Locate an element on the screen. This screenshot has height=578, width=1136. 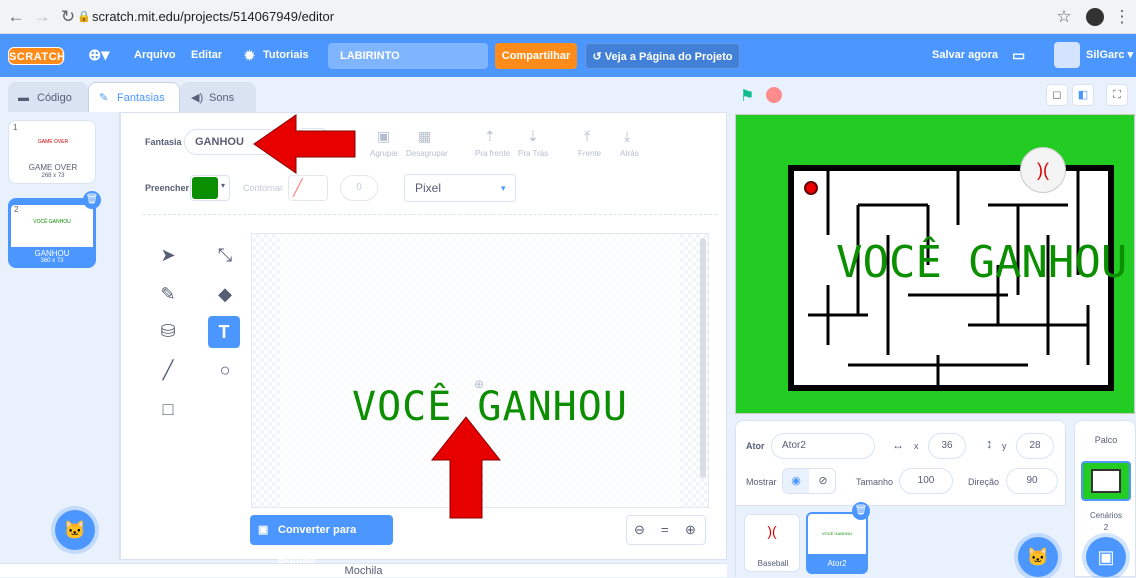
tab-code: ▬ Código is located at coordinates (48, 97).